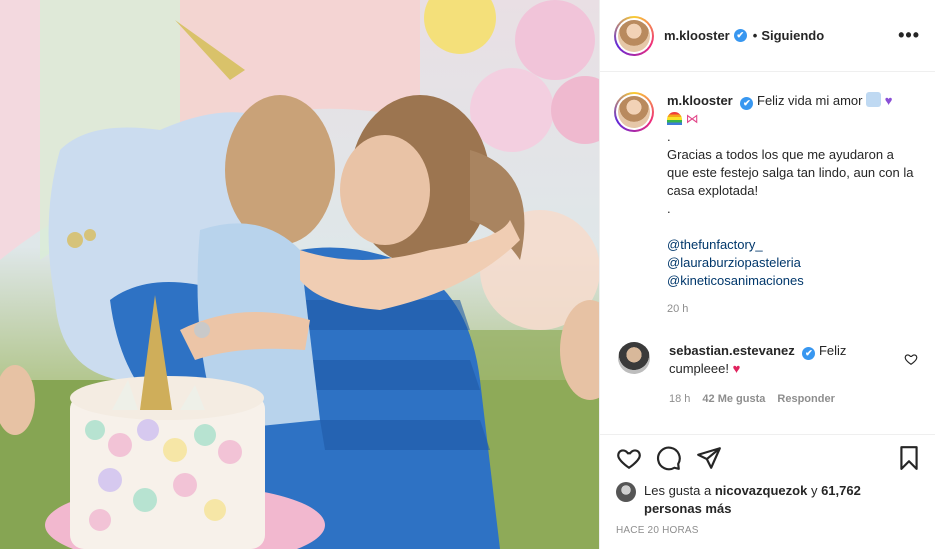 The width and height of the screenshot is (935, 549). What do you see at coordinates (832, 350) in the screenshot?
I see `comment-text-a: Feliz` at bounding box center [832, 350].